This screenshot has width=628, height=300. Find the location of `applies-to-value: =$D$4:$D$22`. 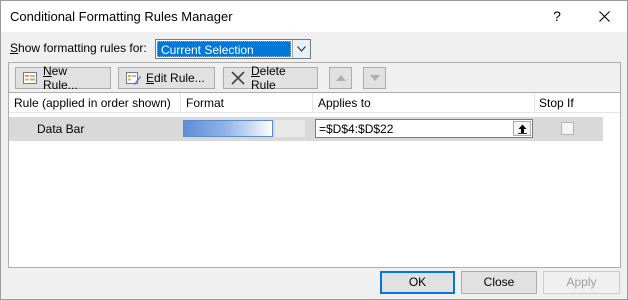

applies-to-value: =$D$4:$D$22 is located at coordinates (356, 129).